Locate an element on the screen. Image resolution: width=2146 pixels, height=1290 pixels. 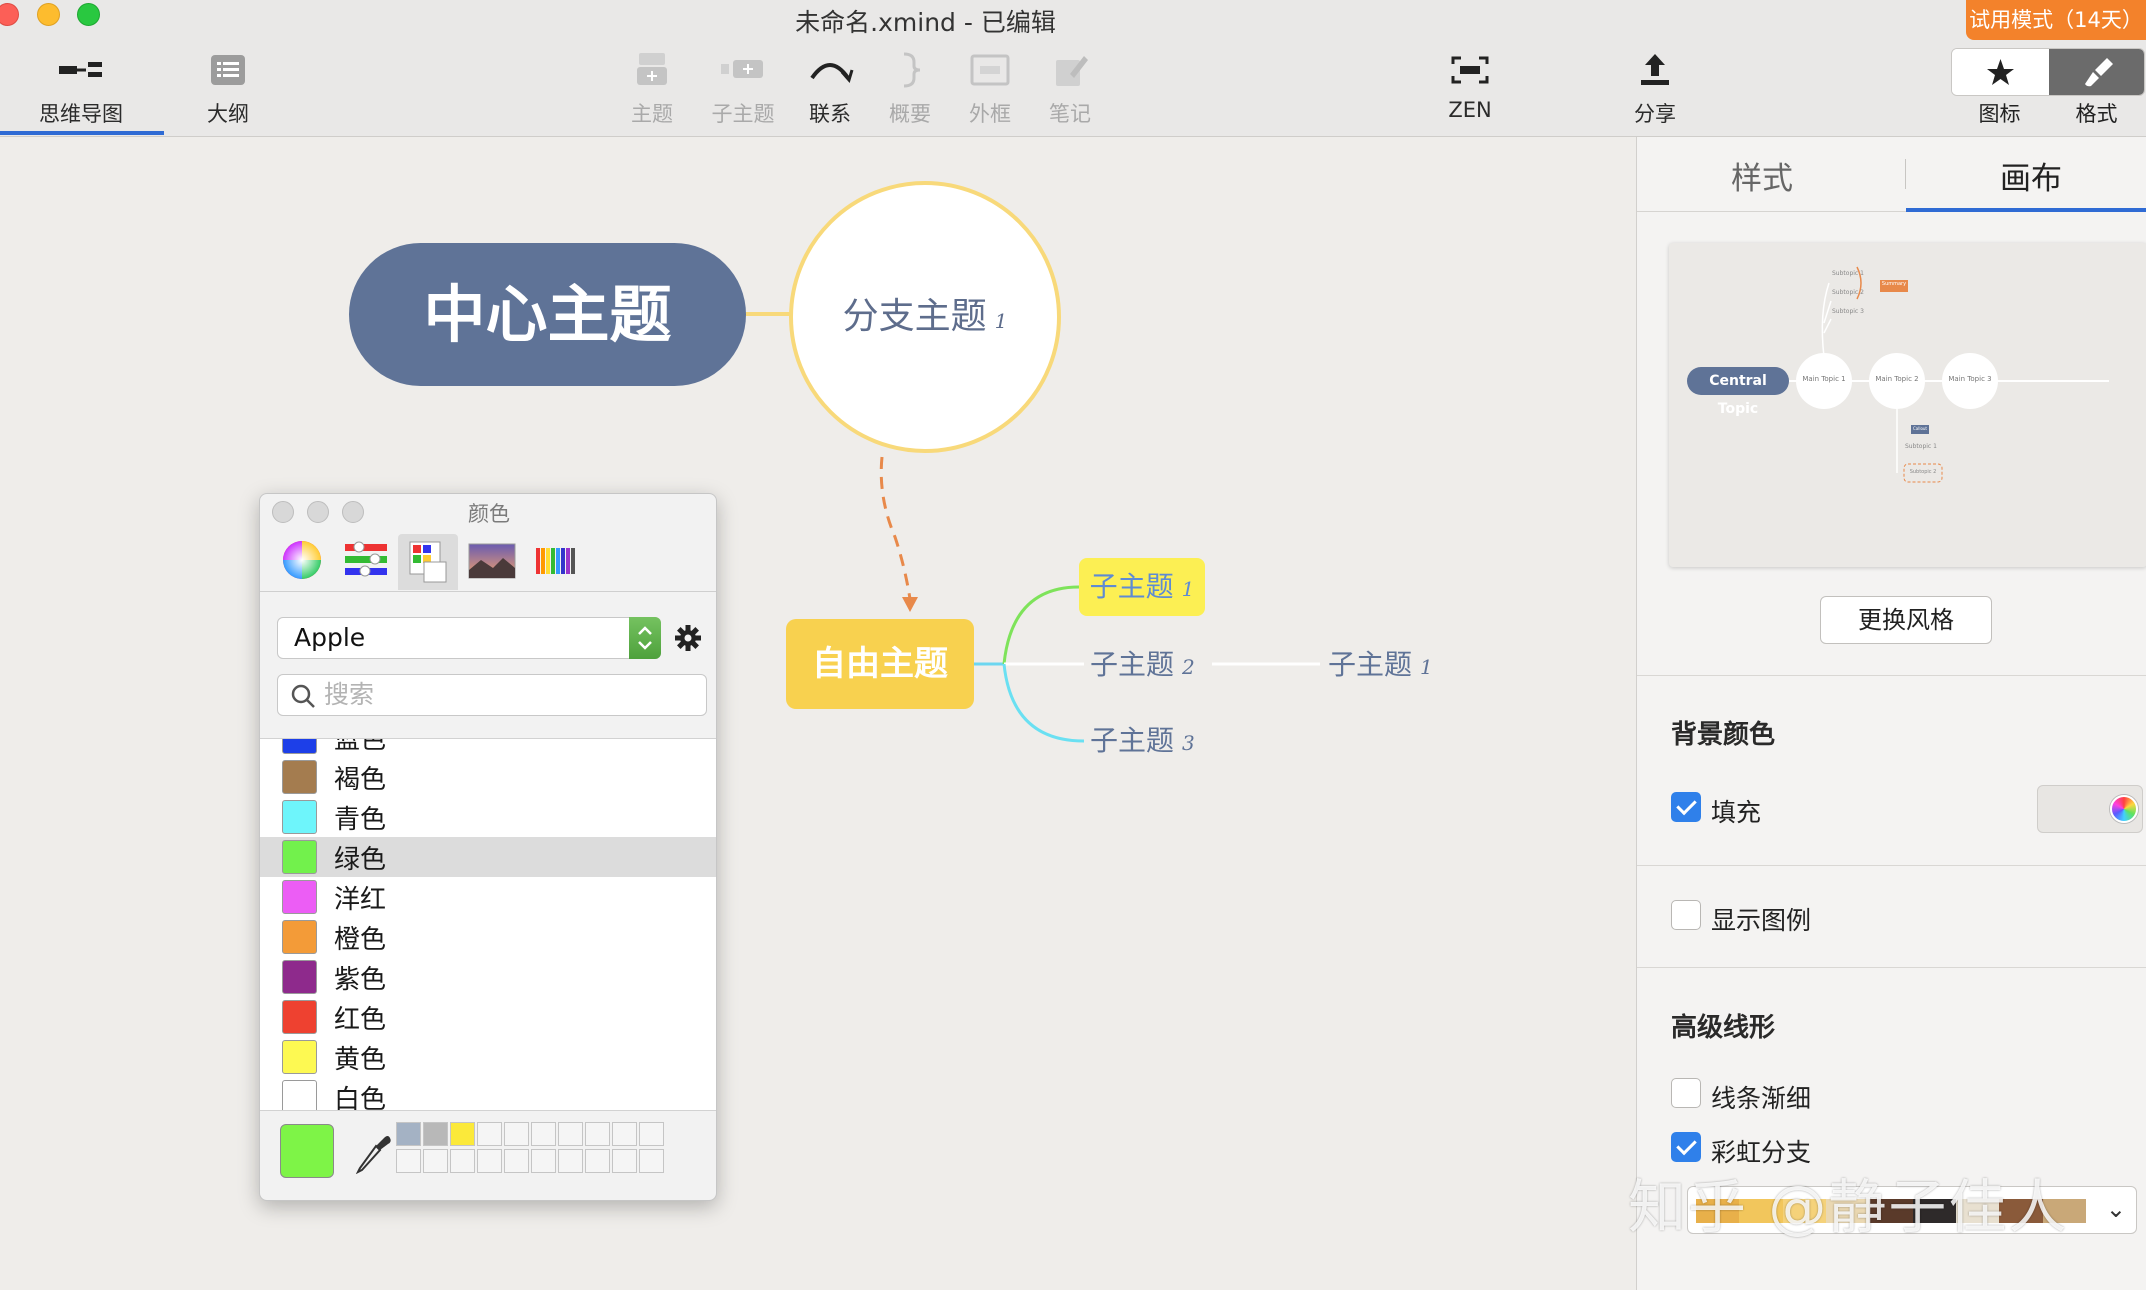
color-item: 白色 is located at coordinates (488, 1093).